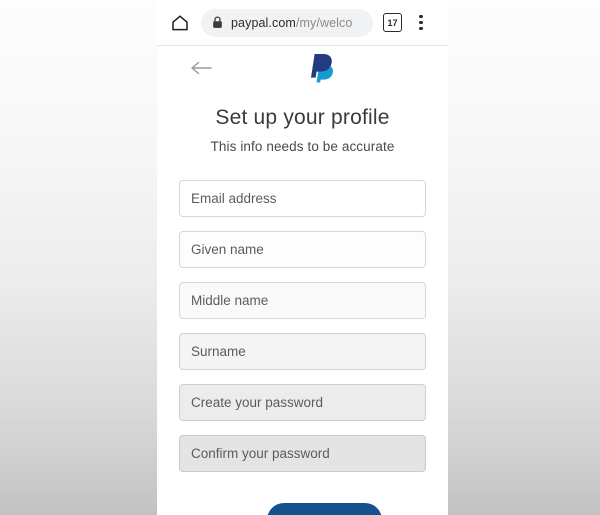 The width and height of the screenshot is (600, 515). Describe the element at coordinates (201, 68) in the screenshot. I see `back-arrow-icon` at that location.